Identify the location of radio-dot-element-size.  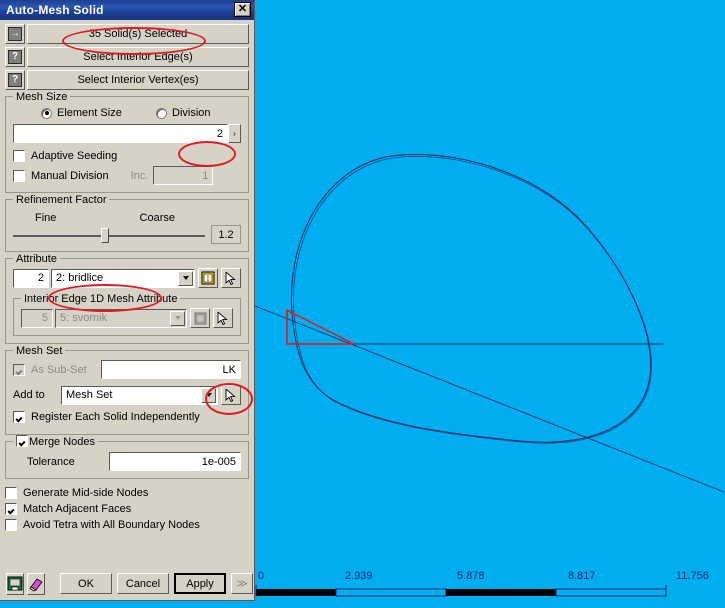
(46, 113).